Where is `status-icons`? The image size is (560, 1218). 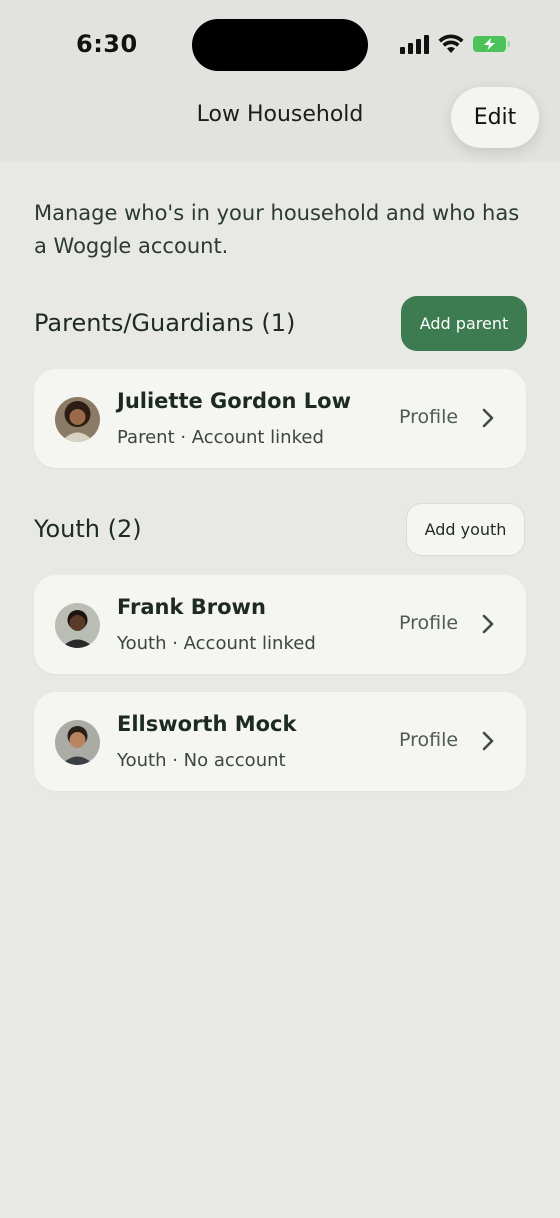 status-icons is located at coordinates (456, 46).